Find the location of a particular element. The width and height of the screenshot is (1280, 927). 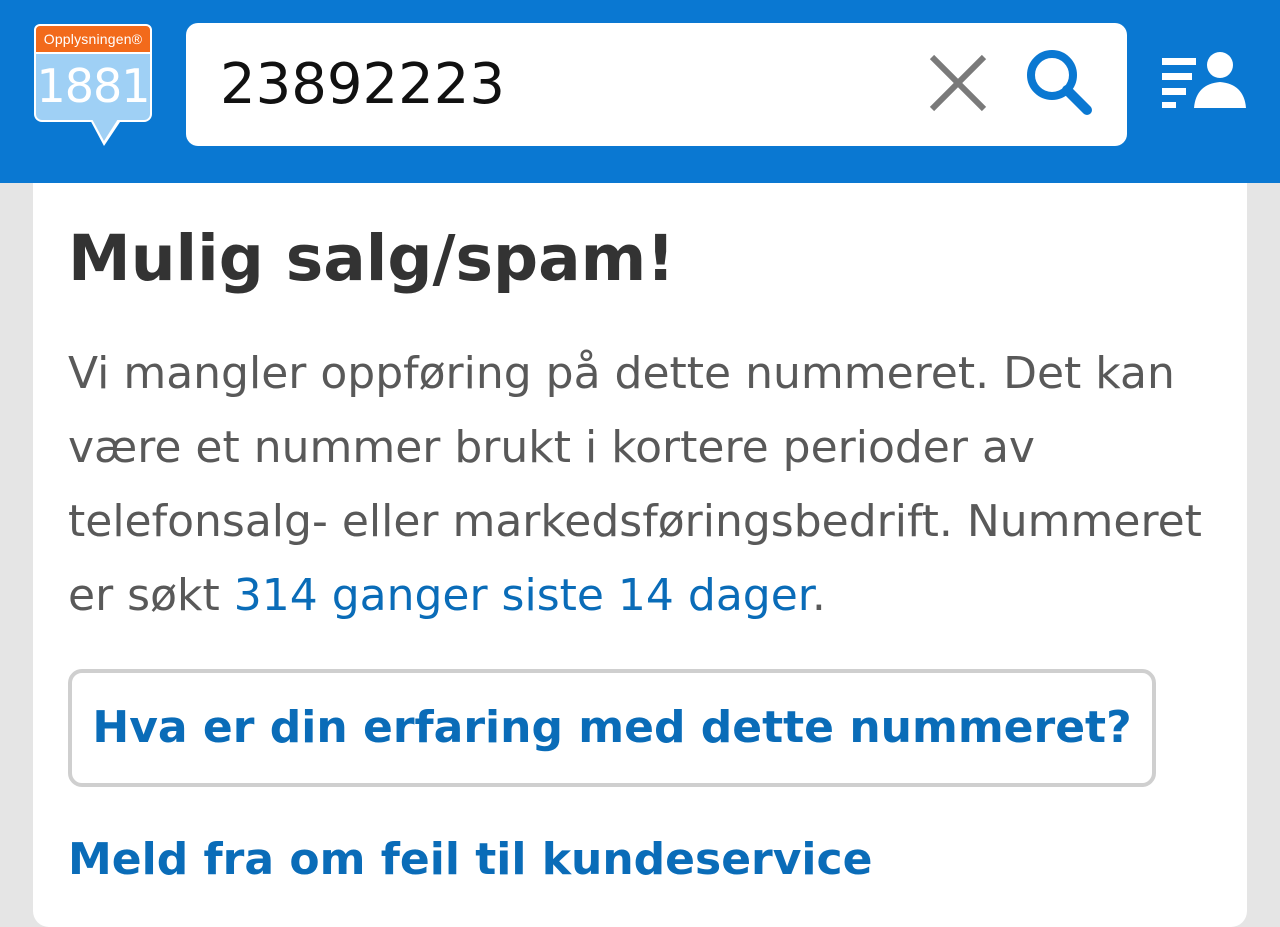

brand-logo: Opplysningen® 1881 is located at coordinates (93, 86).